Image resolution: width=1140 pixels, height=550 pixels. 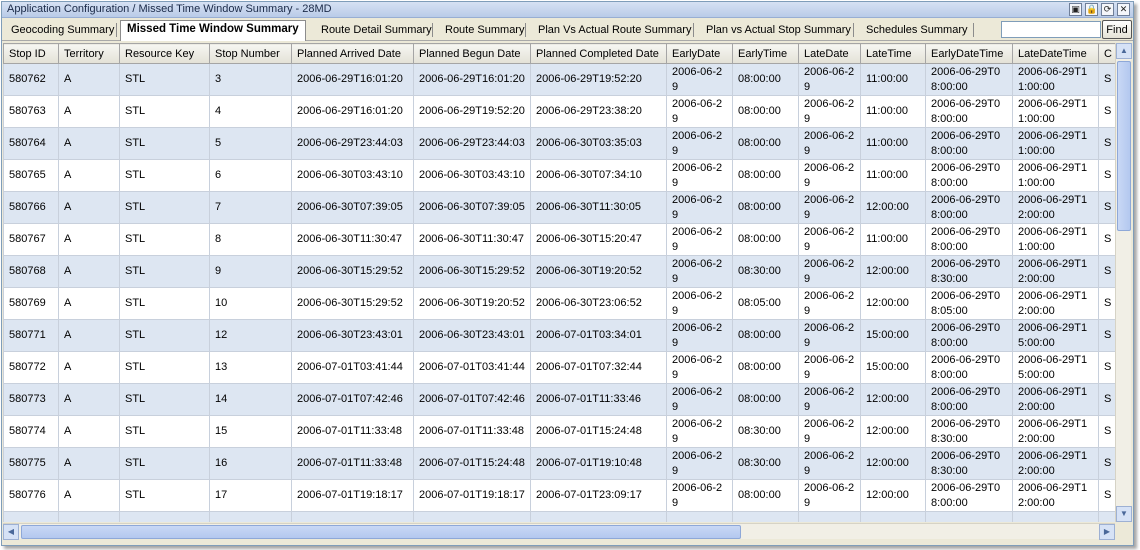 I want to click on tab-plan-vs-actual-route-summary: Plan Vs Actual Route Summary, so click(x=614, y=30).